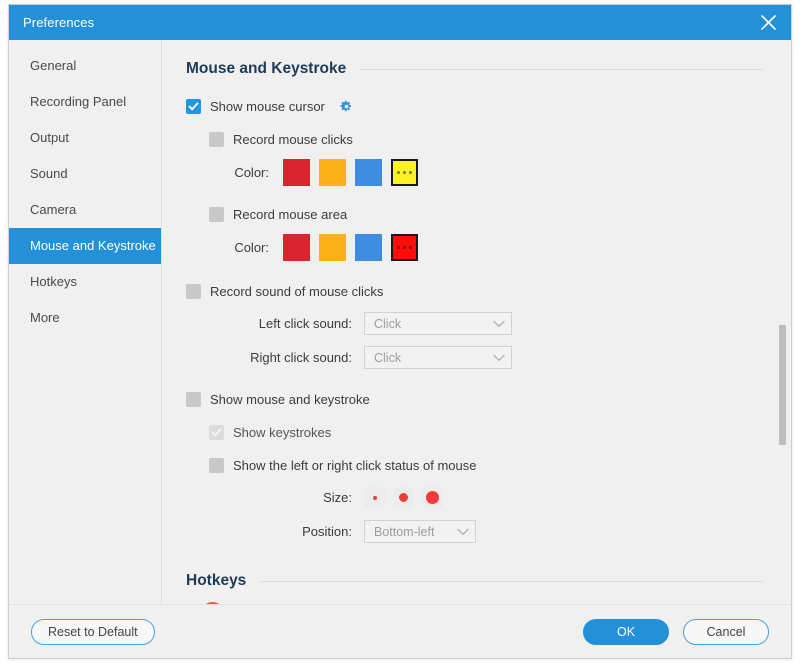 The height and width of the screenshot is (667, 800). What do you see at coordinates (85, 246) in the screenshot?
I see `sidebar-item-mouse-and-keystroke: Mouse and Keystroke` at bounding box center [85, 246].